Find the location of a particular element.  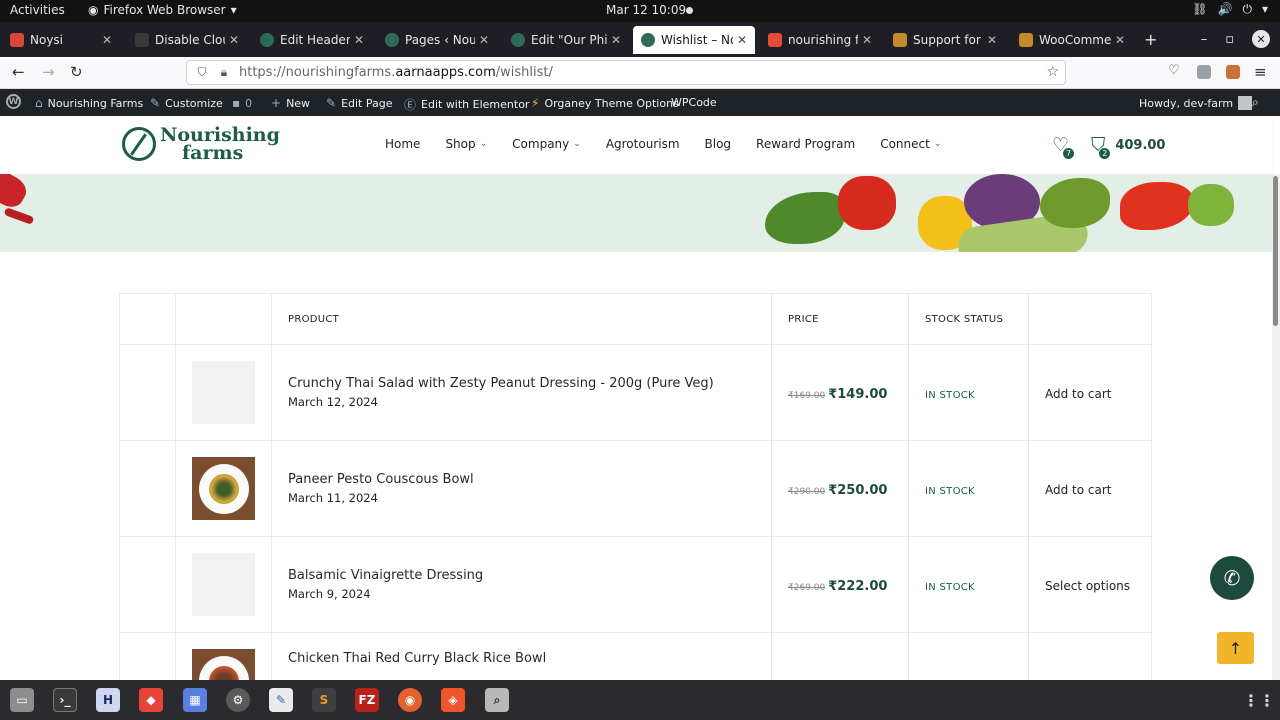

tab-wishlist: Wishlist – Nour ✕ is located at coordinates (694, 40).